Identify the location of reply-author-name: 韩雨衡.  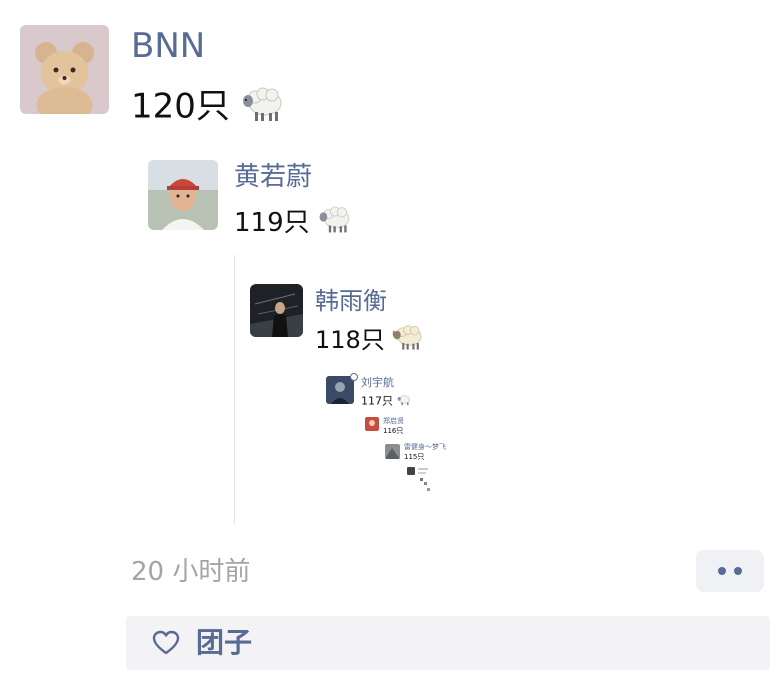
(351, 301).